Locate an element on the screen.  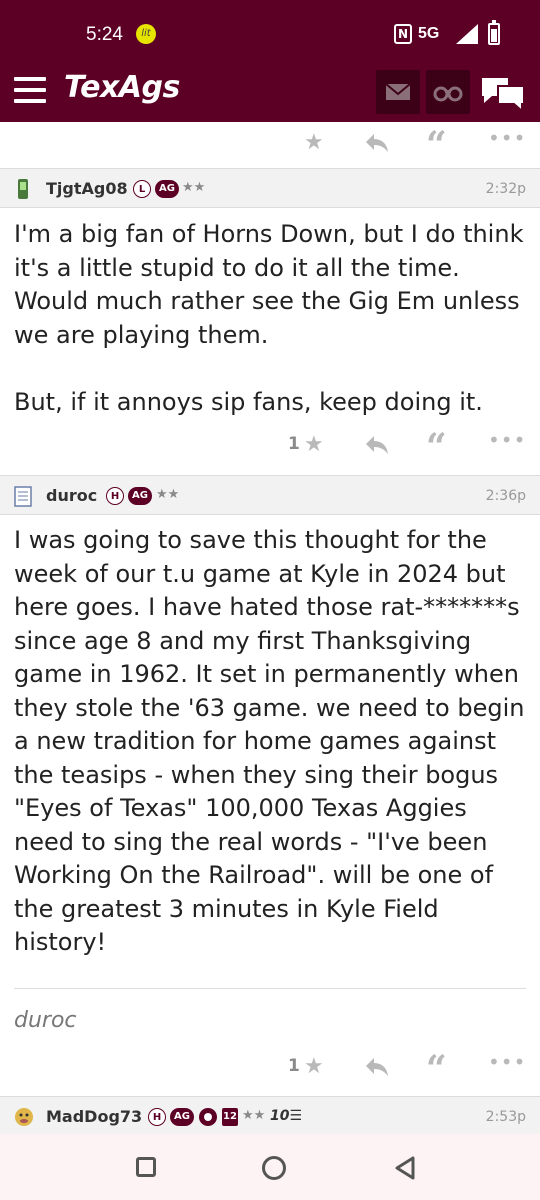
nfc-icon: N is located at coordinates (403, 34).